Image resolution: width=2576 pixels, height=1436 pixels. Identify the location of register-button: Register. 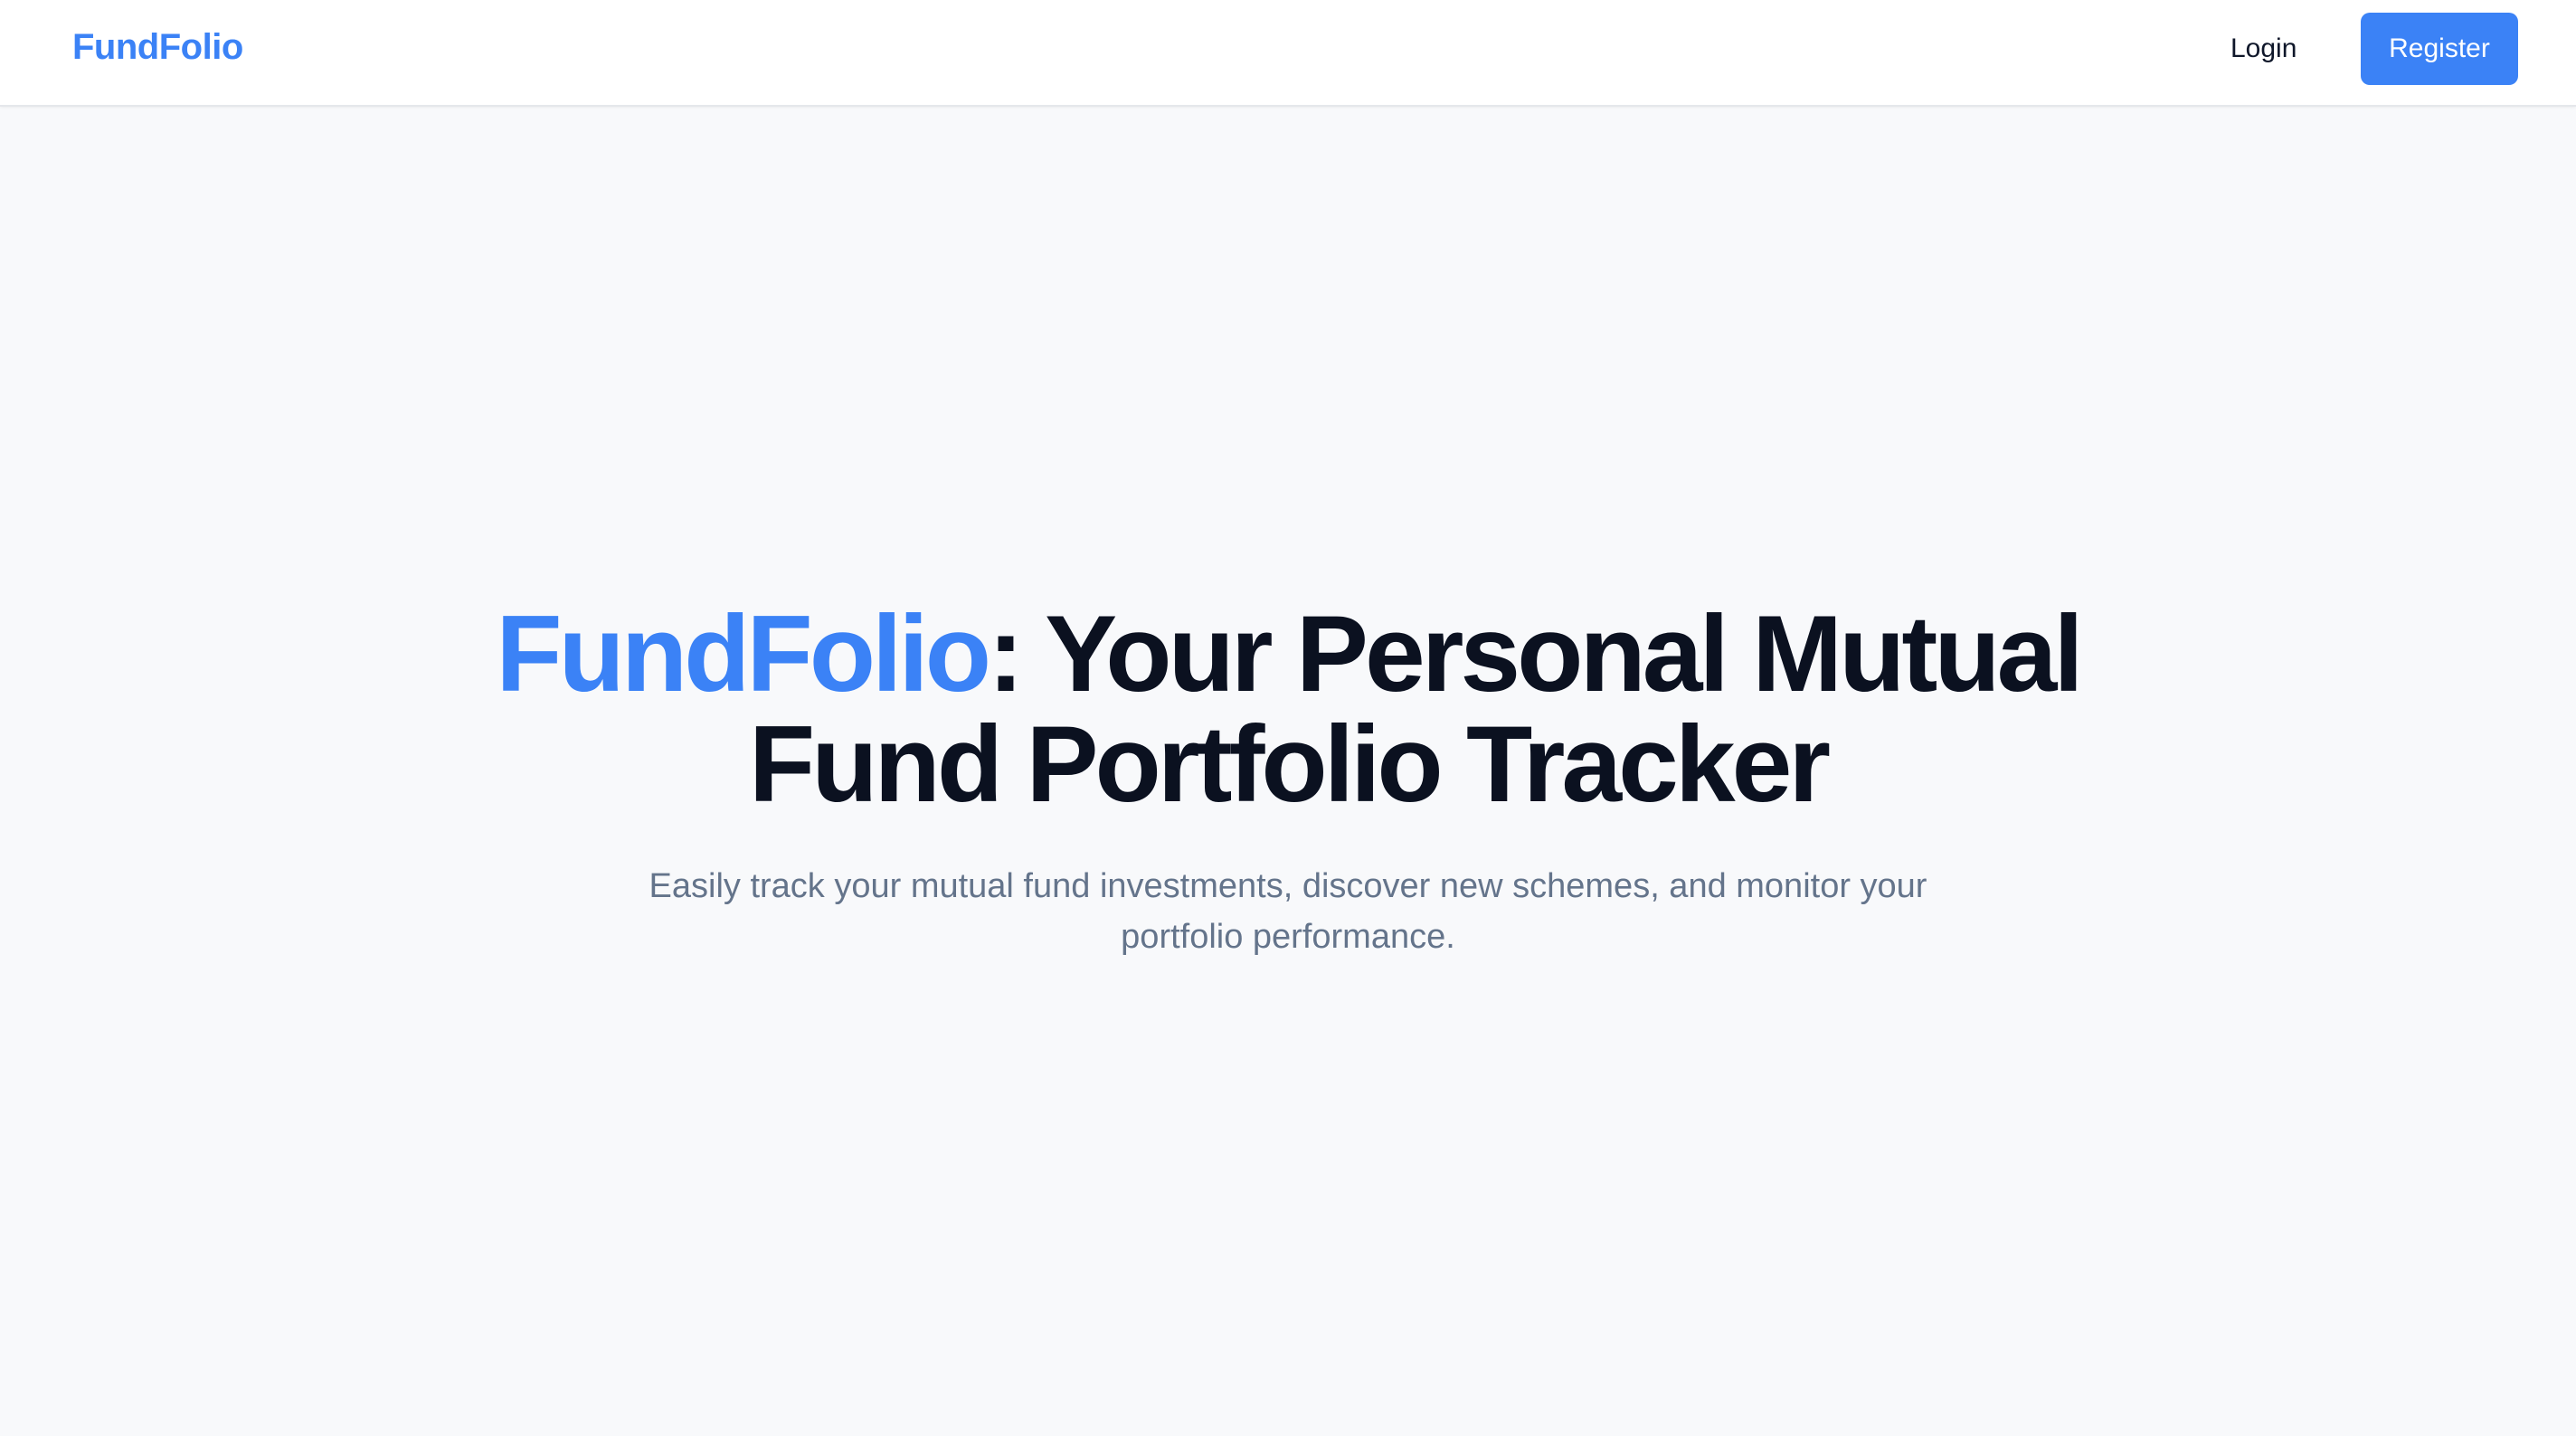
(2440, 49).